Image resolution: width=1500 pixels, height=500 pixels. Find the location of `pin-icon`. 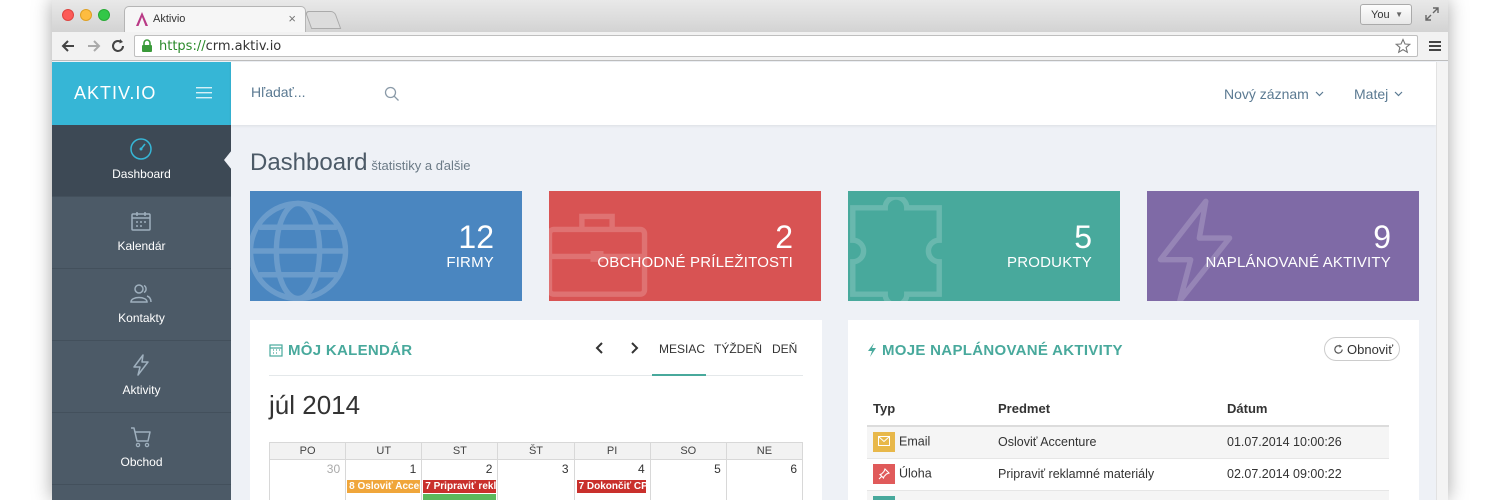

pin-icon is located at coordinates (884, 474).